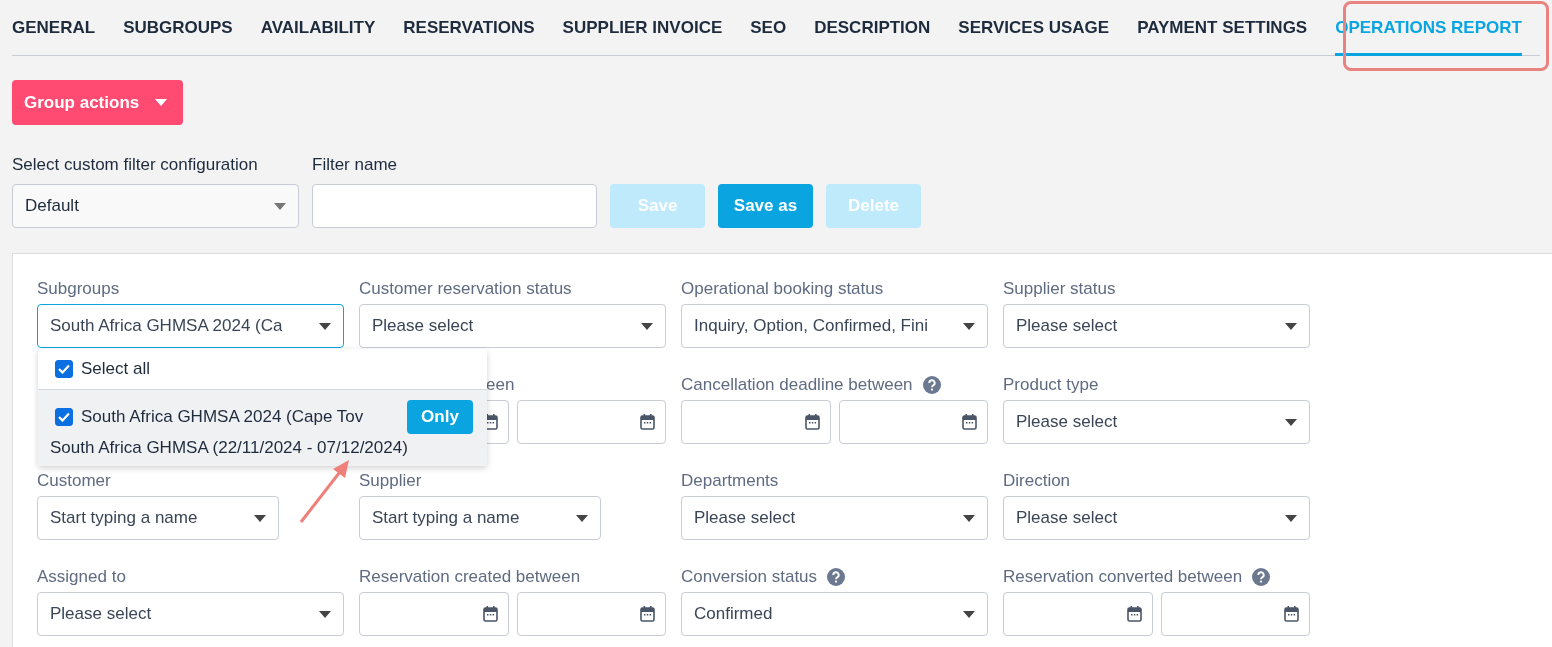 This screenshot has width=1552, height=647. What do you see at coordinates (229, 448) in the screenshot?
I see `item-detail: South Africa GHMSA (22/11/2024 - 07/12/2024)` at bounding box center [229, 448].